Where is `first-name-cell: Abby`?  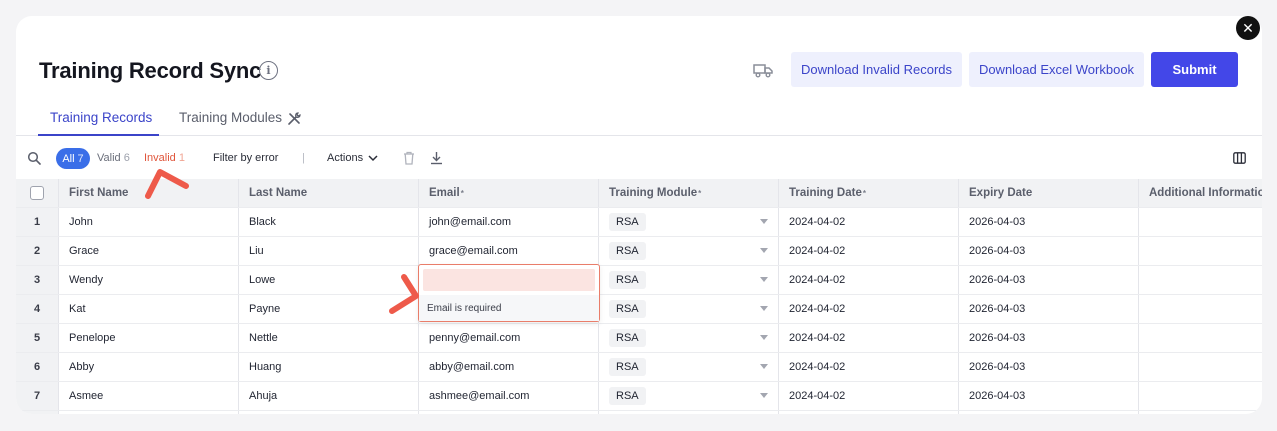
first-name-cell: Abby is located at coordinates (149, 367).